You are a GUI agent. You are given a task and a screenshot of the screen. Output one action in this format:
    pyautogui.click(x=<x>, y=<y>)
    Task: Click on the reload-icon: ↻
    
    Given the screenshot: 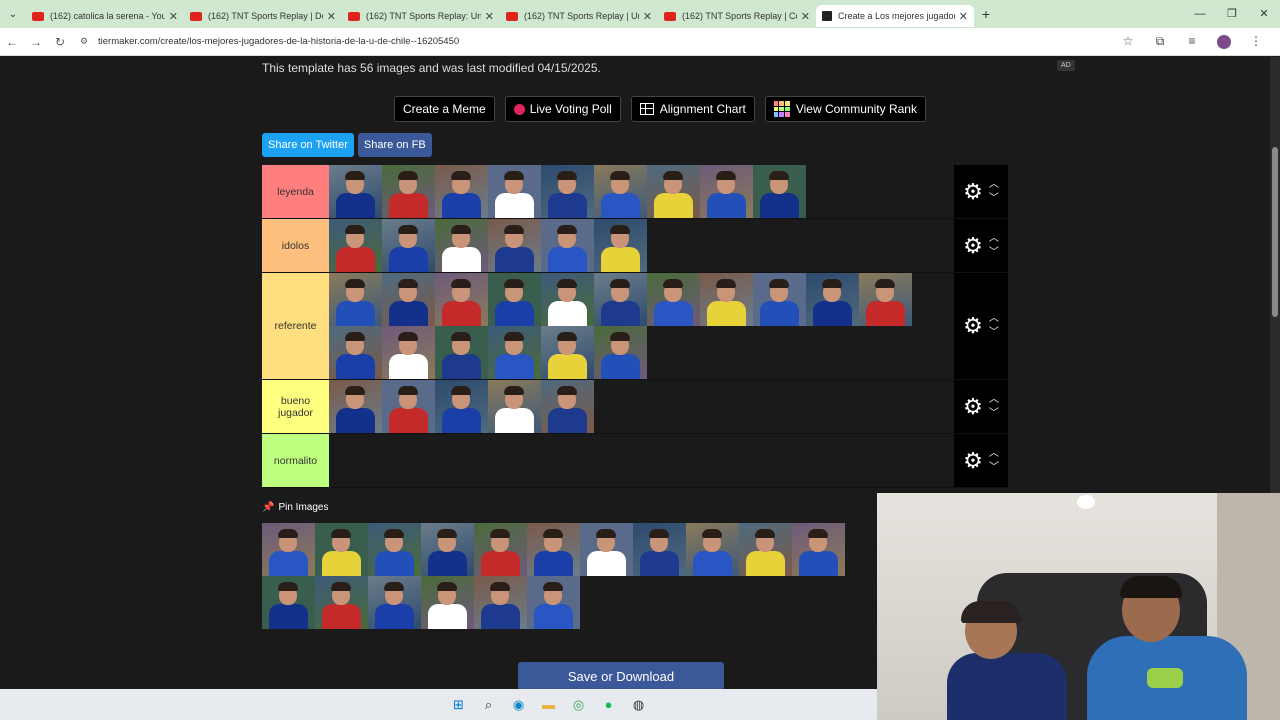 What is the action you would take?
    pyautogui.click(x=60, y=42)
    